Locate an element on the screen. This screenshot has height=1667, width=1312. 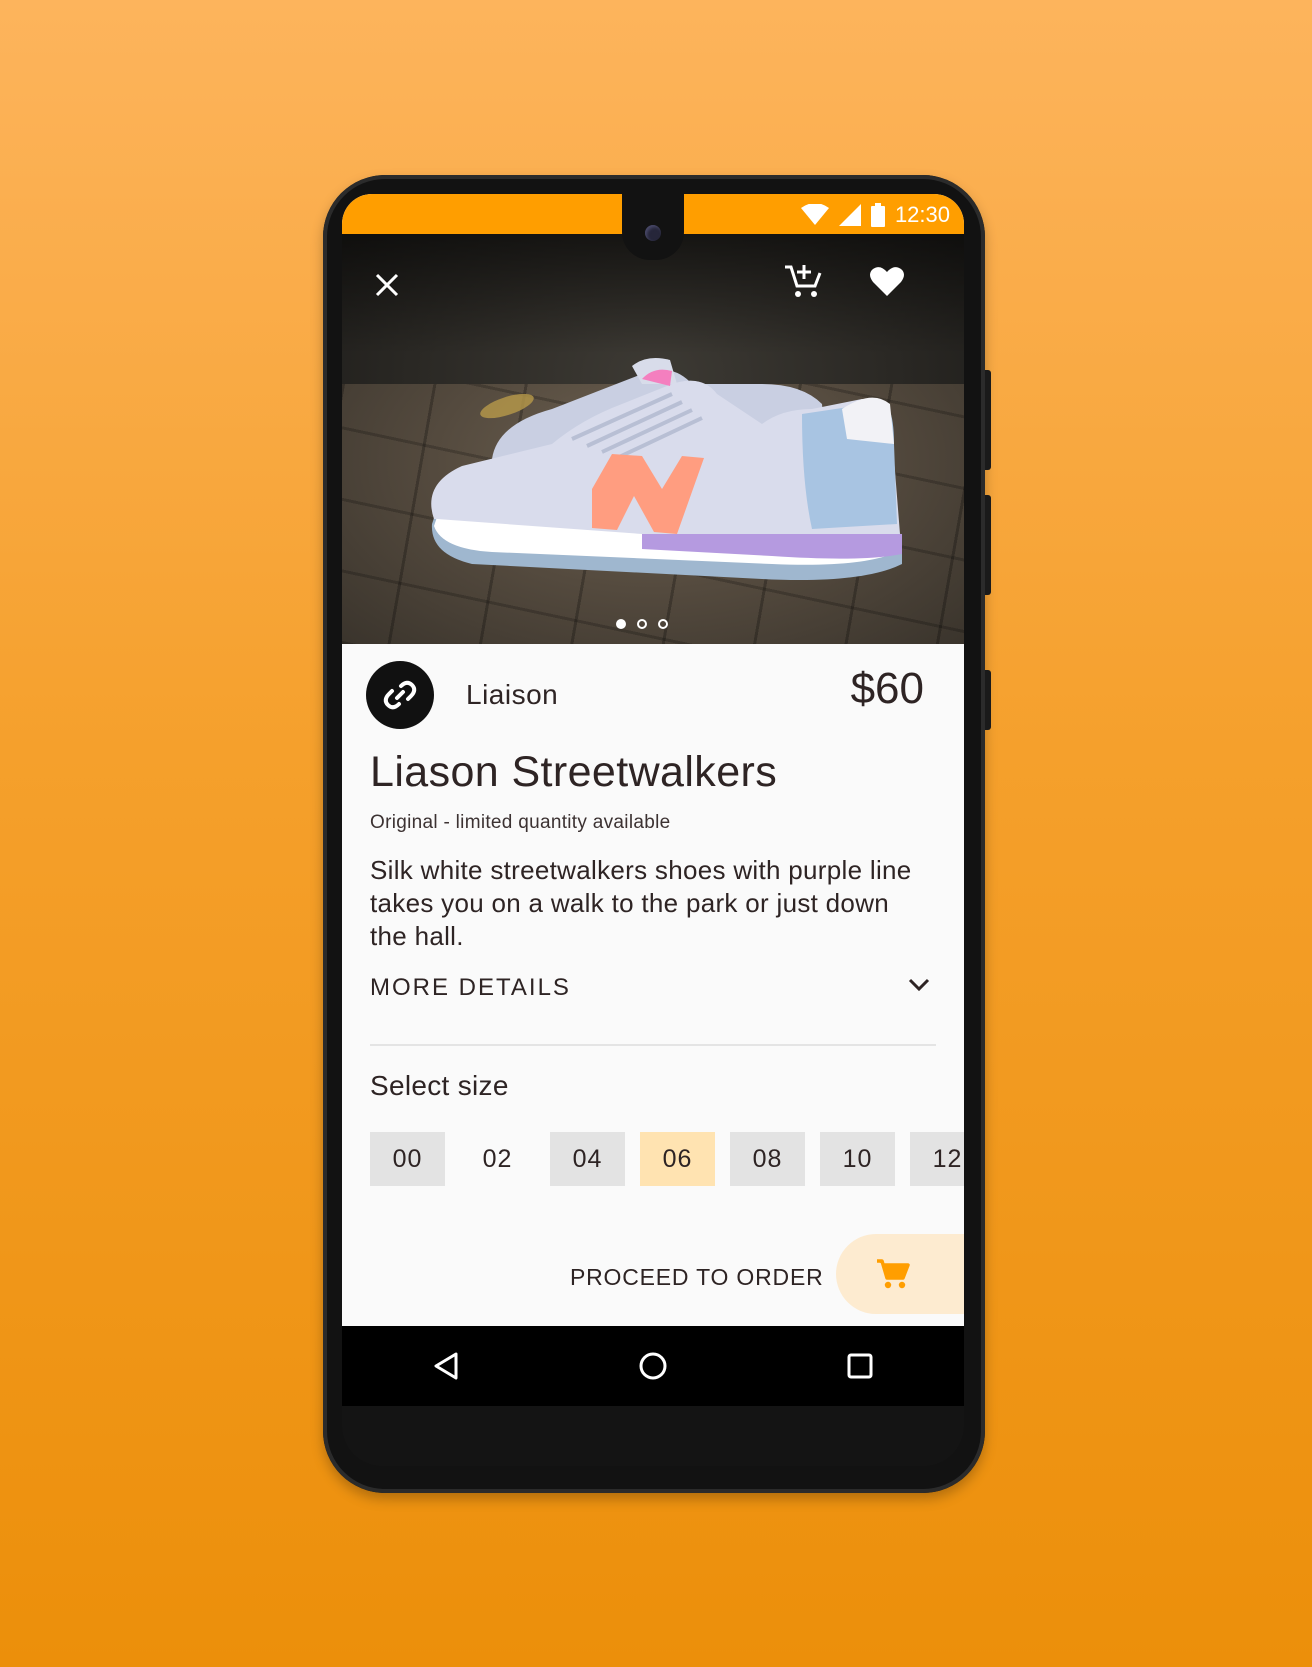
product-image-gallery is located at coordinates (653, 439).